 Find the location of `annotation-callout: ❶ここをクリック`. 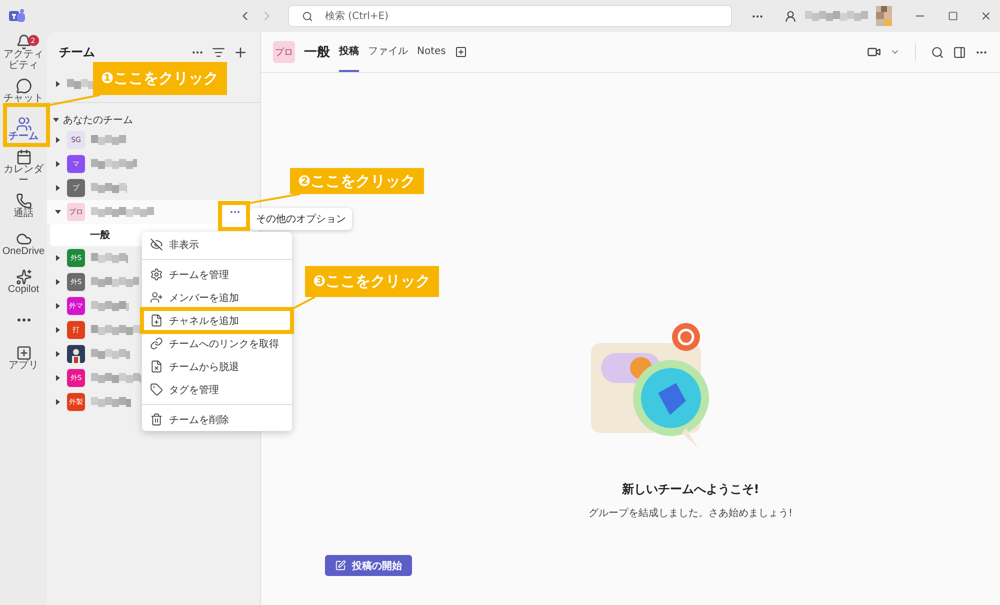

annotation-callout: ❶ここをクリック is located at coordinates (160, 78).